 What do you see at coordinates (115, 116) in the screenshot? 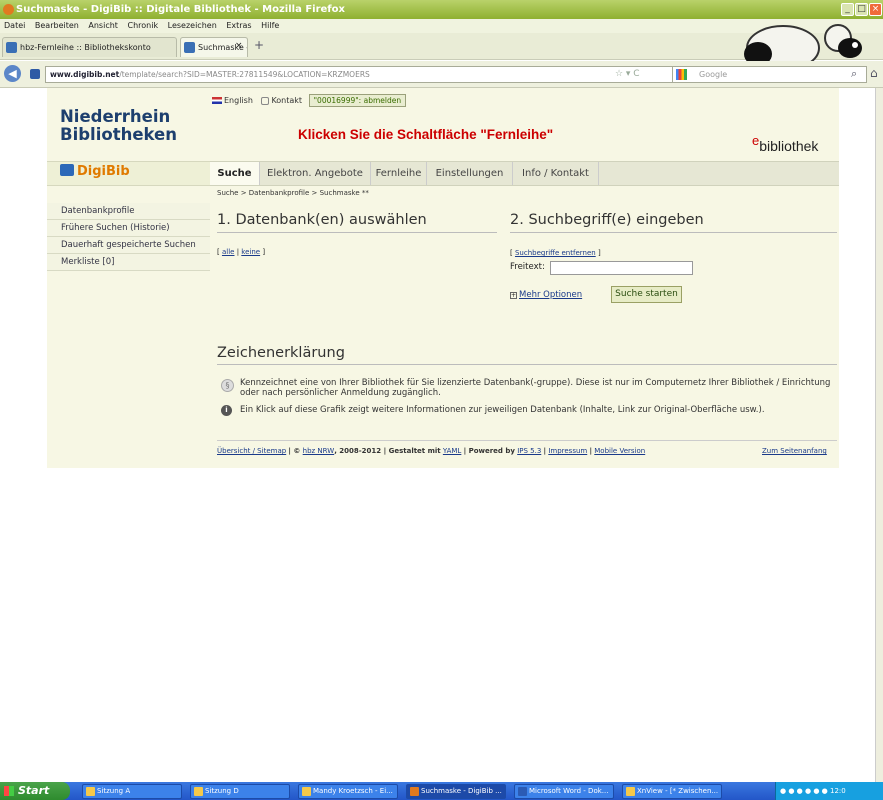
I see `logo-line-1: Niederrhein` at bounding box center [115, 116].